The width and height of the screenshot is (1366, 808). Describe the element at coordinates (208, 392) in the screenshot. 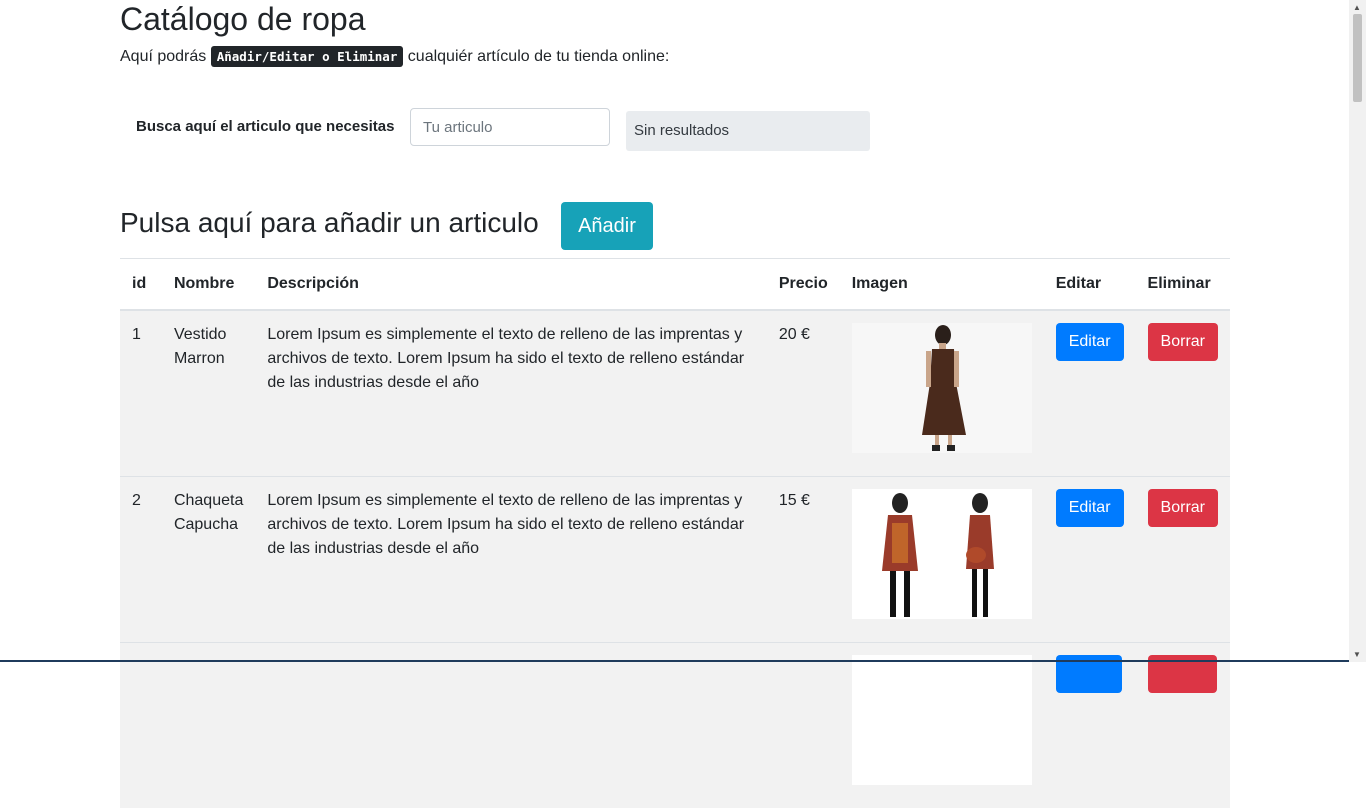

I see `row-name: Vestido Marron` at that location.